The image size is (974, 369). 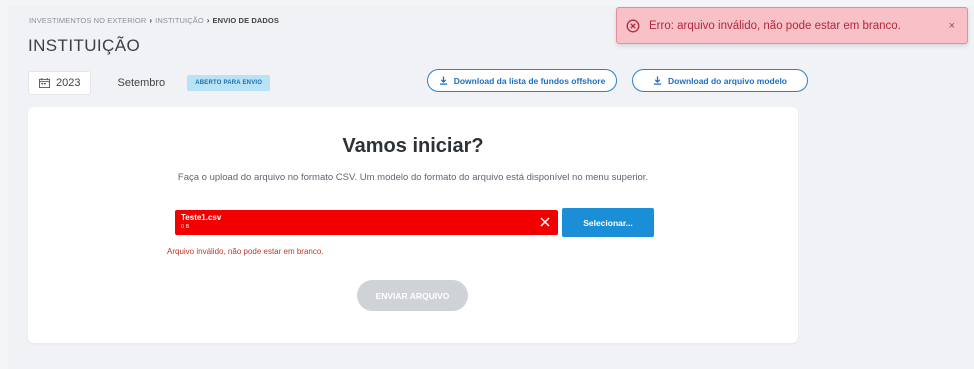 I want to click on download-offshore-label: Download da lista de fundos offshore, so click(x=529, y=80).